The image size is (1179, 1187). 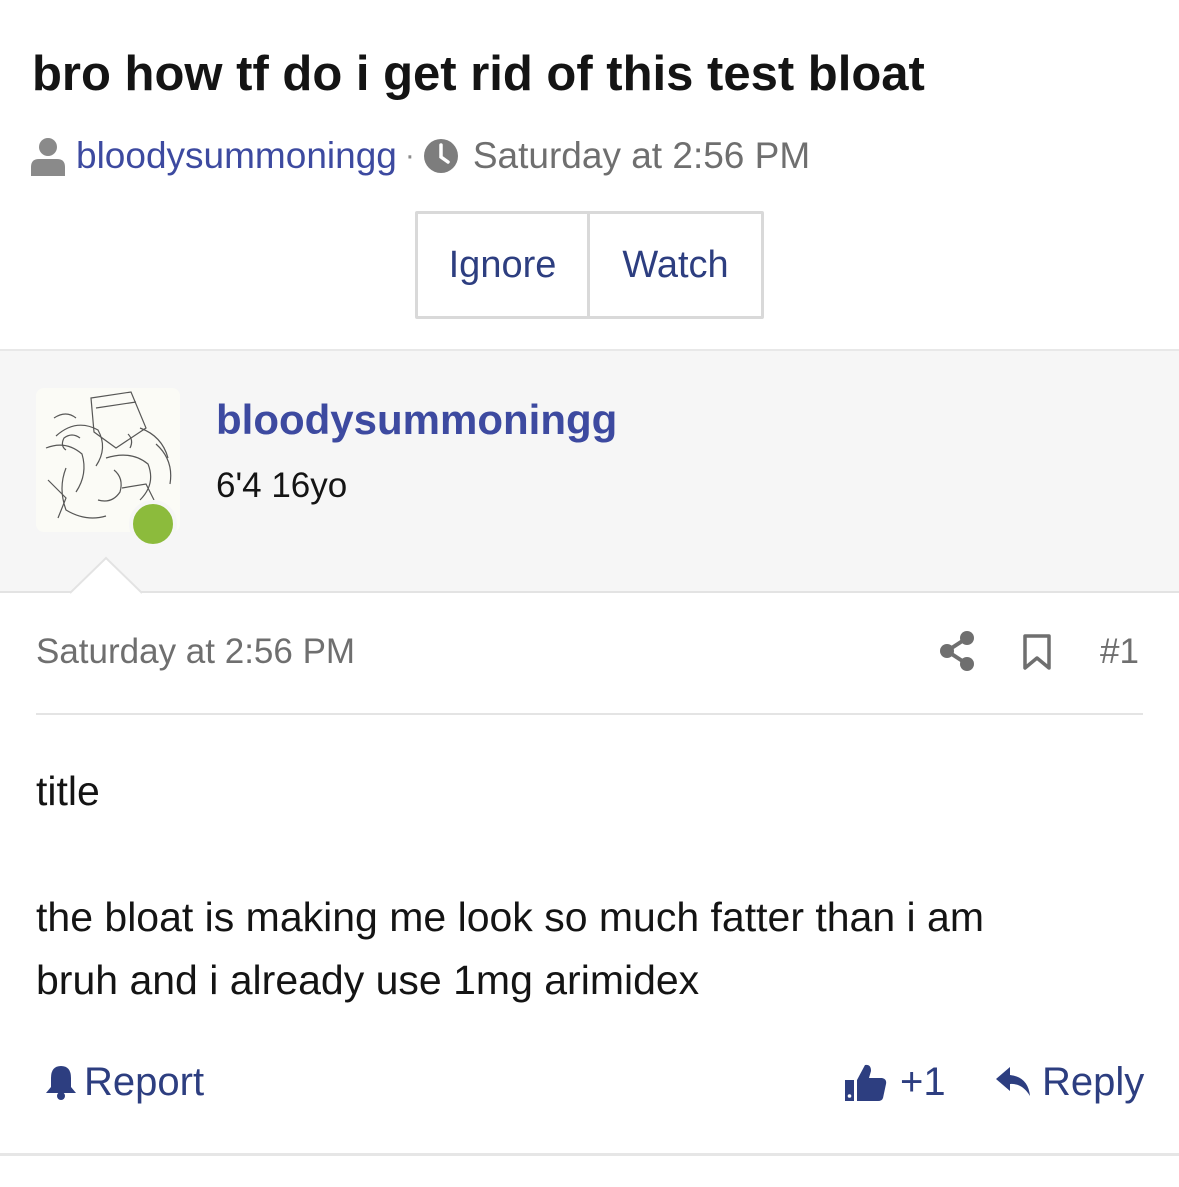 I want to click on report-label: Report, so click(x=144, y=1081).